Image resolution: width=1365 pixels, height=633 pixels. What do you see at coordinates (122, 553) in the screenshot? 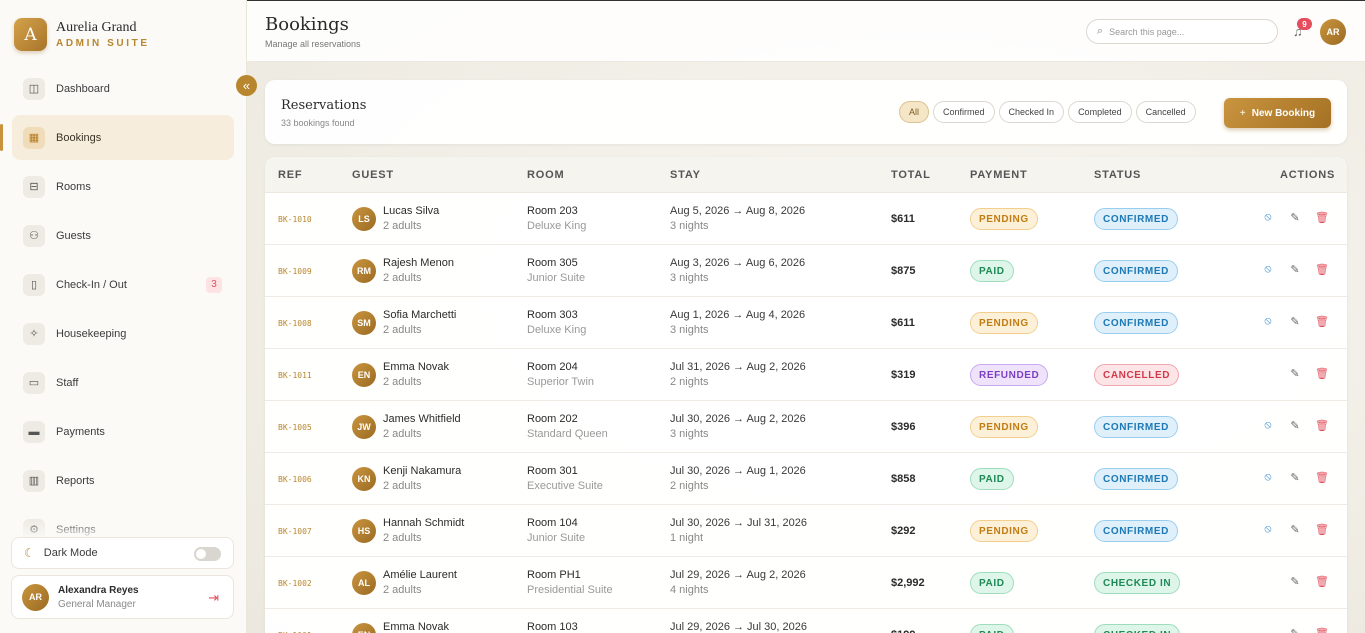
I see `dark-mode-row: ☾ Dark Mode` at bounding box center [122, 553].